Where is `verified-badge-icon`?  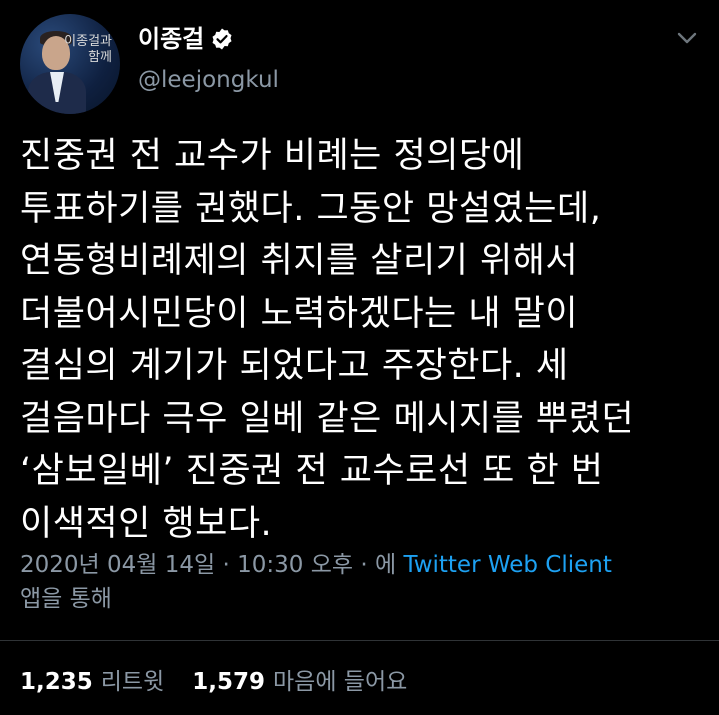
verified-badge-icon is located at coordinates (222, 39).